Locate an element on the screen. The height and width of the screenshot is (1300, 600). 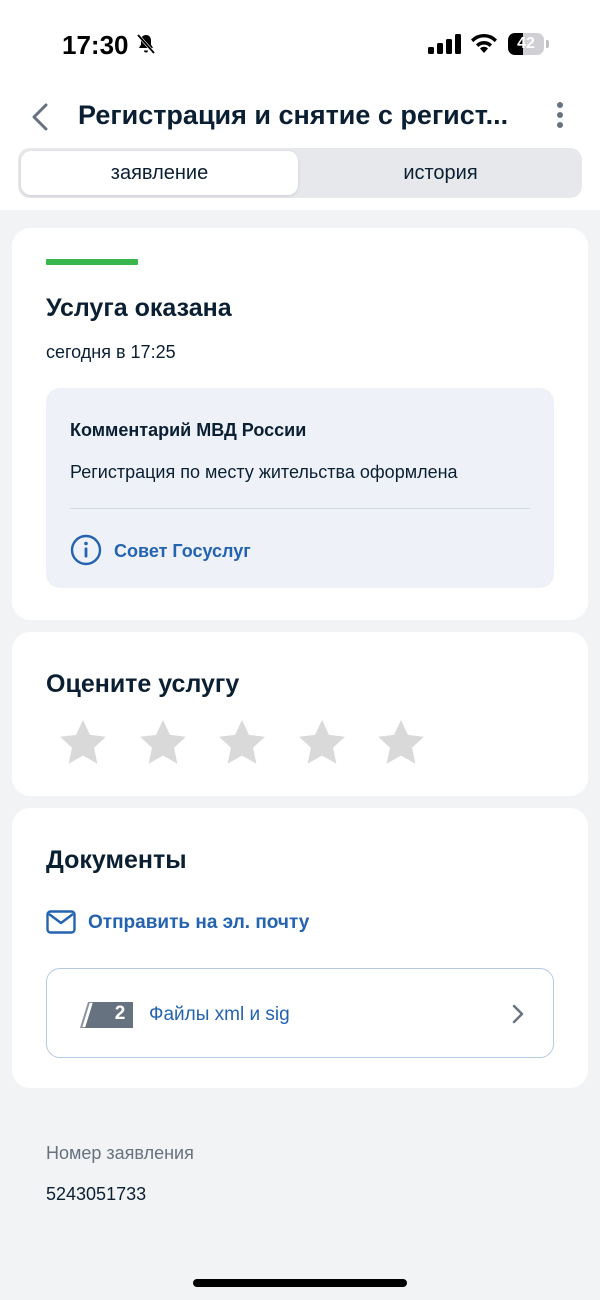
battery-indicator: 42 is located at coordinates (528, 44).